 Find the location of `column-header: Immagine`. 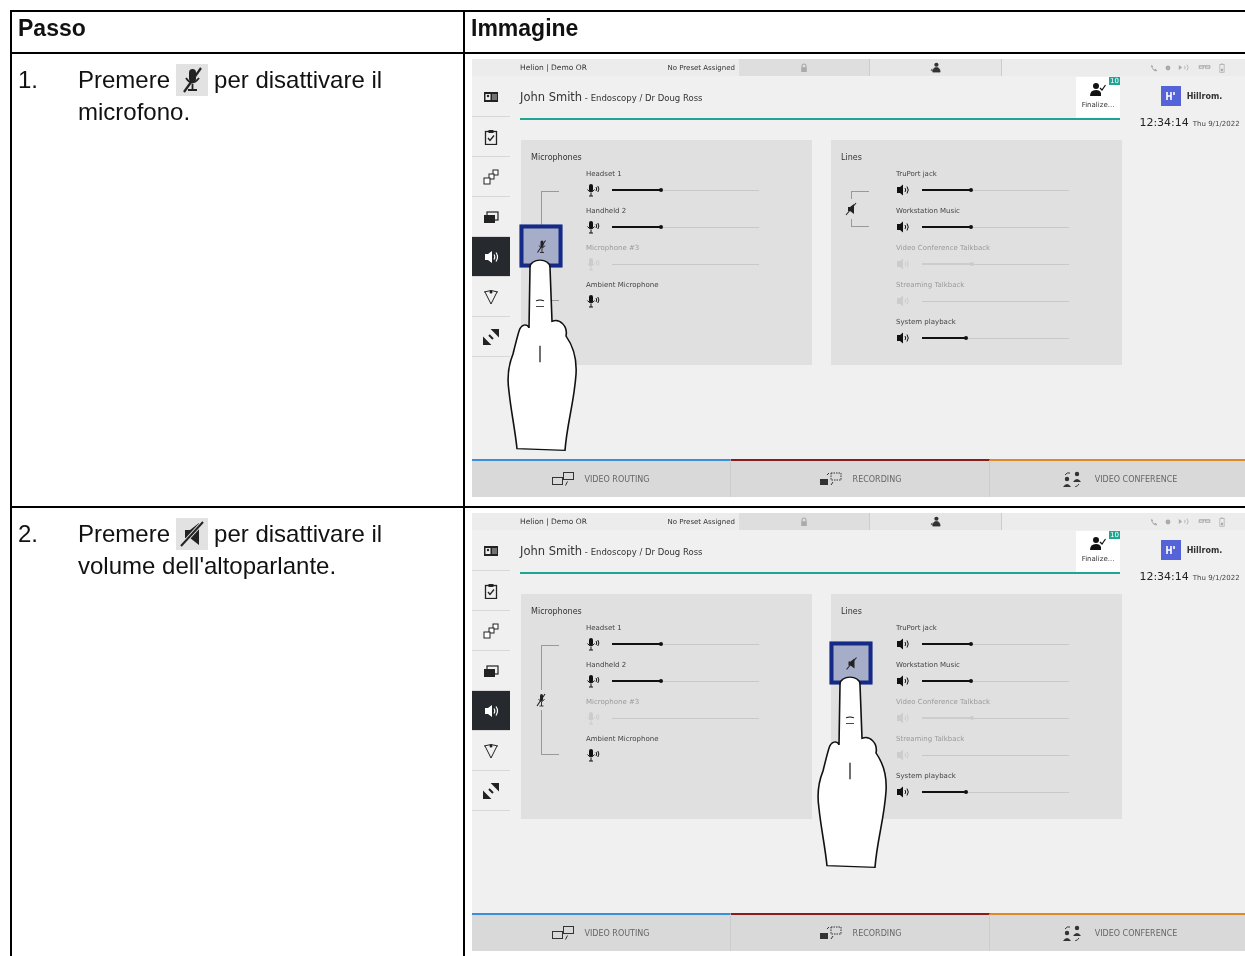

column-header: Immagine is located at coordinates (855, 33).